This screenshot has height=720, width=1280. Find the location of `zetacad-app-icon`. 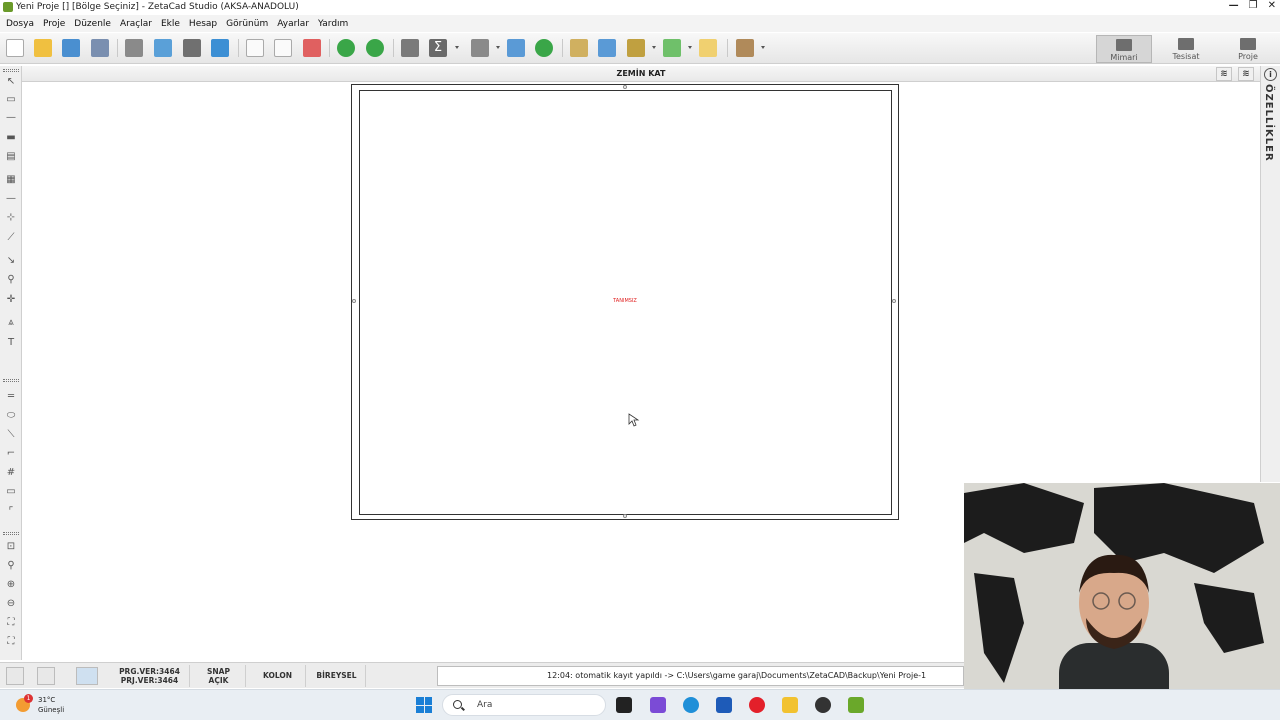

zetacad-app-icon is located at coordinates (856, 705).